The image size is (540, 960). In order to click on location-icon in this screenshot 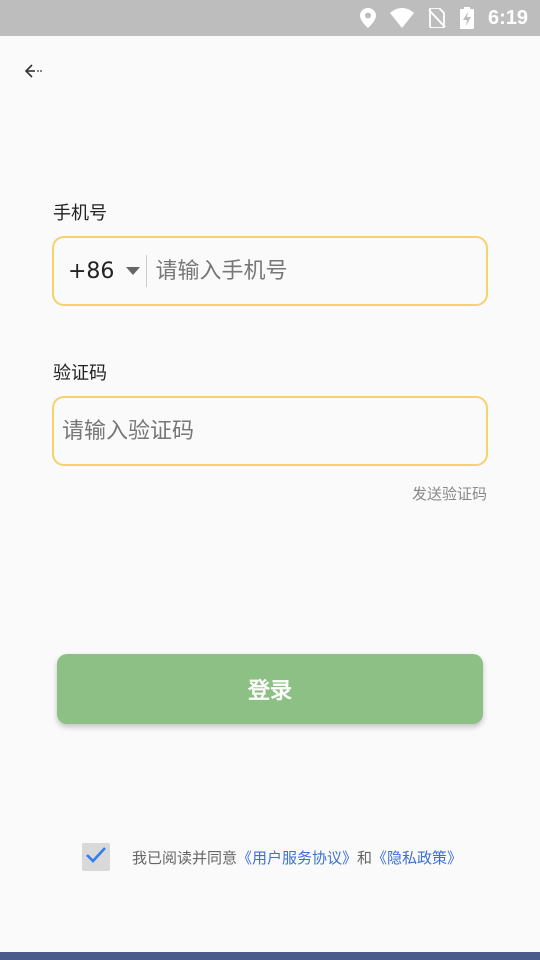, I will do `click(367, 18)`.